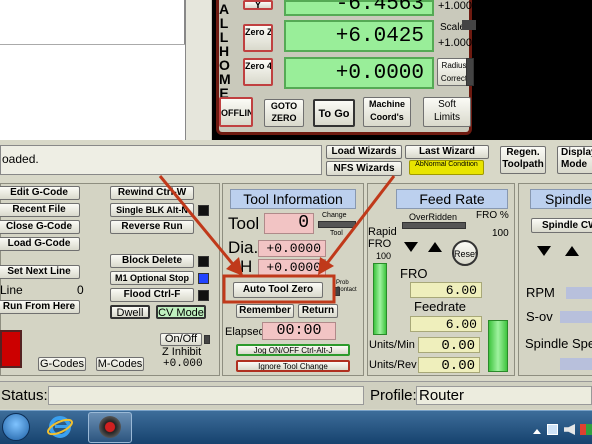 Image resolution: width=592 pixels, height=444 pixels. What do you see at coordinates (80, 290) in the screenshot?
I see `line-value: 0` at bounding box center [80, 290].